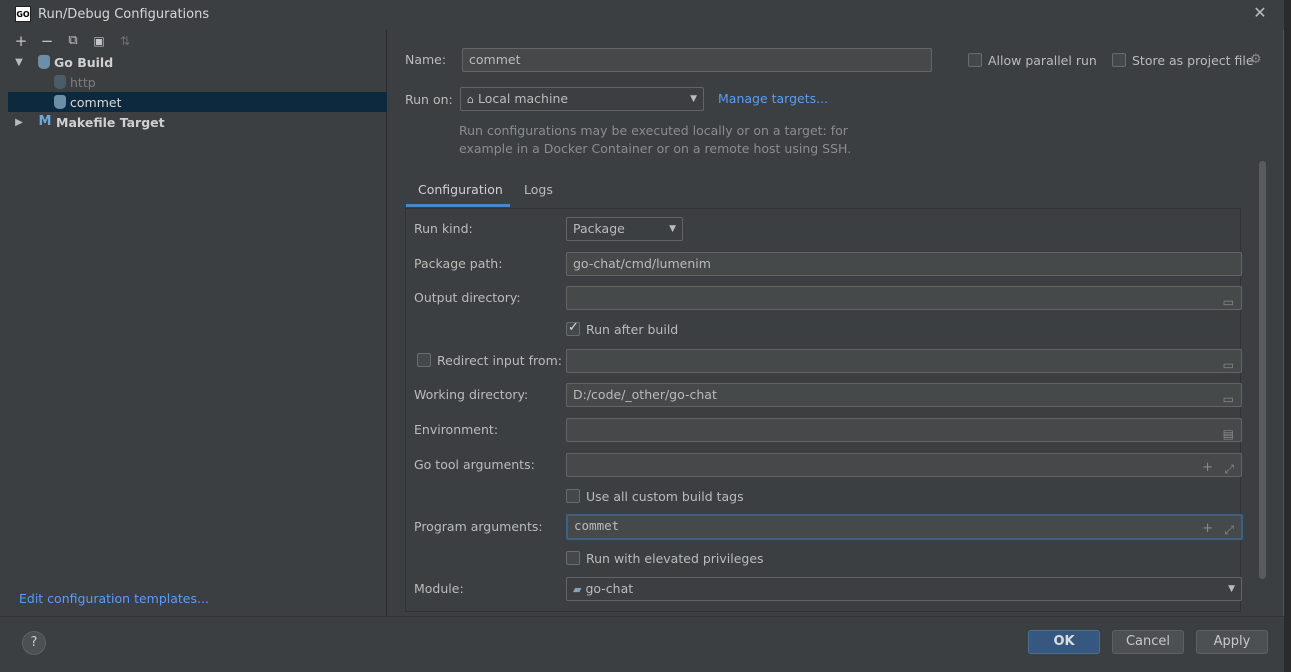 This screenshot has width=1291, height=672. Describe the element at coordinates (34, 643) in the screenshot. I see `help-icon: ?` at that location.